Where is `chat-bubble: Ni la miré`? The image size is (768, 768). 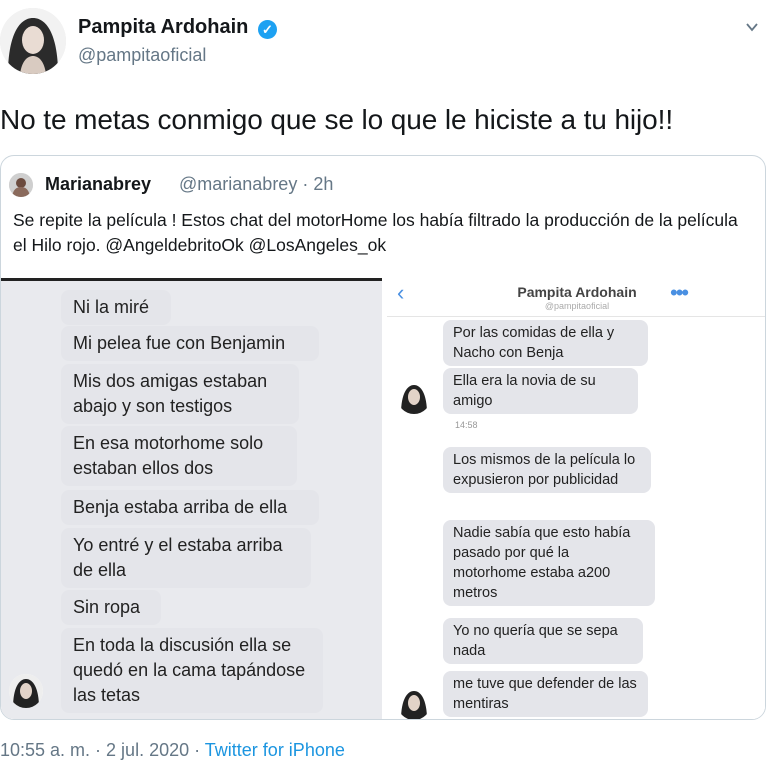 chat-bubble: Ni la miré is located at coordinates (116, 307).